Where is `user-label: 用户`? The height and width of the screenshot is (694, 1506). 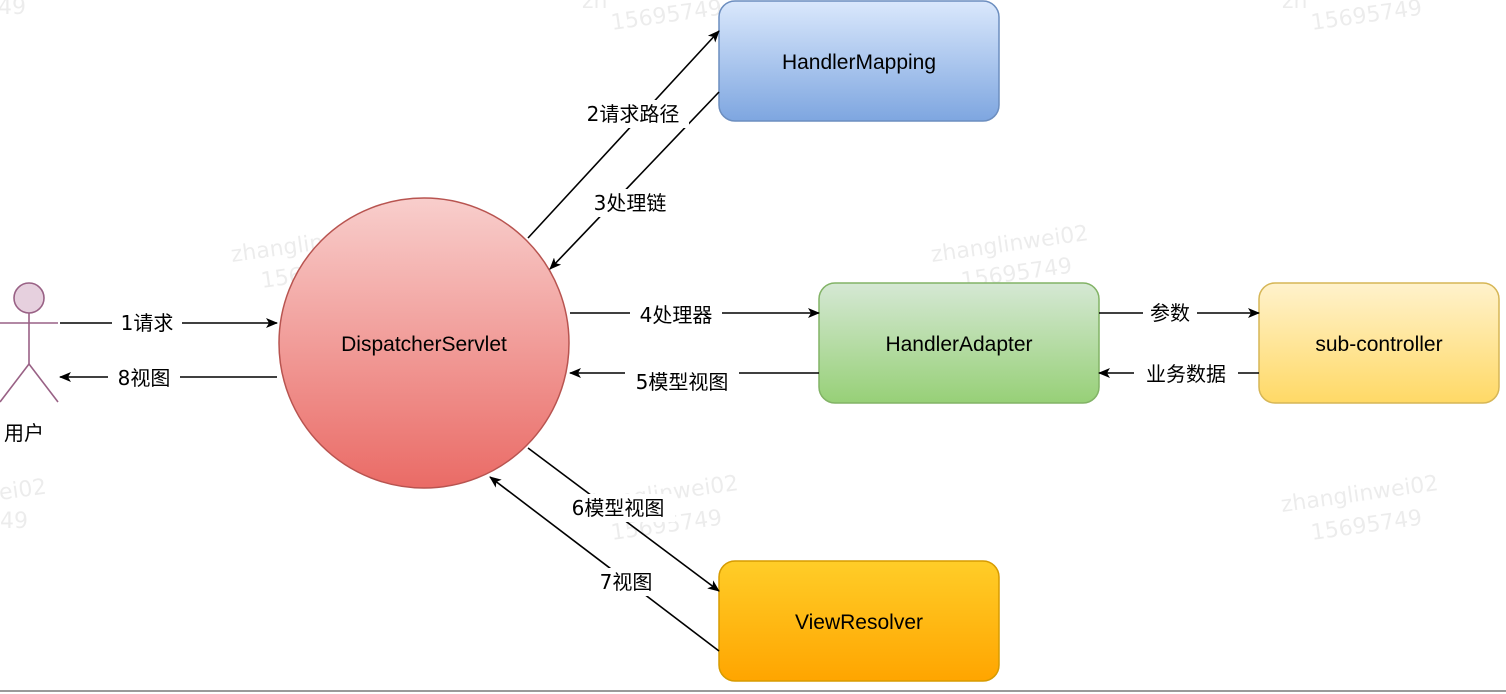
user-label: 用户 is located at coordinates (24, 433).